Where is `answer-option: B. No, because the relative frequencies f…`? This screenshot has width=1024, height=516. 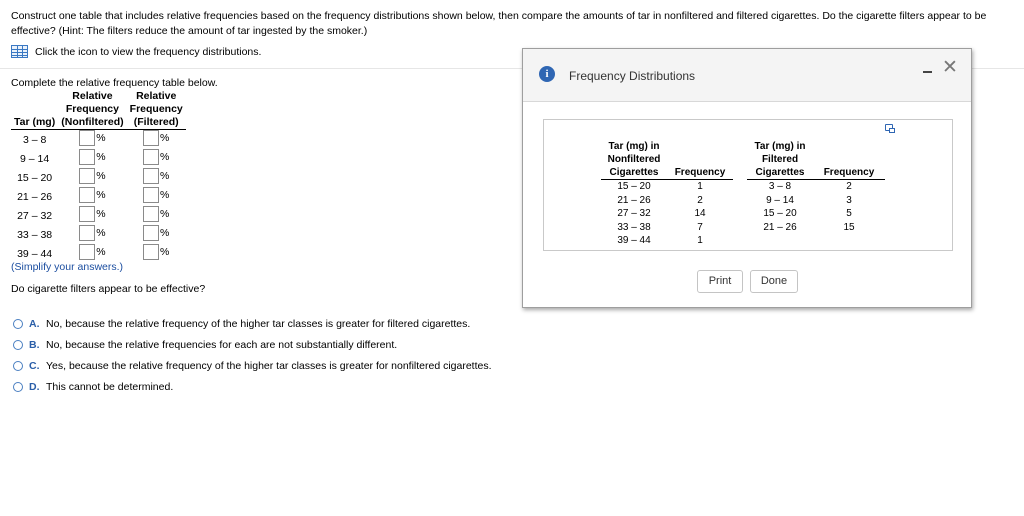 answer-option: B. No, because the relative frequencies f… is located at coordinates (252, 344).